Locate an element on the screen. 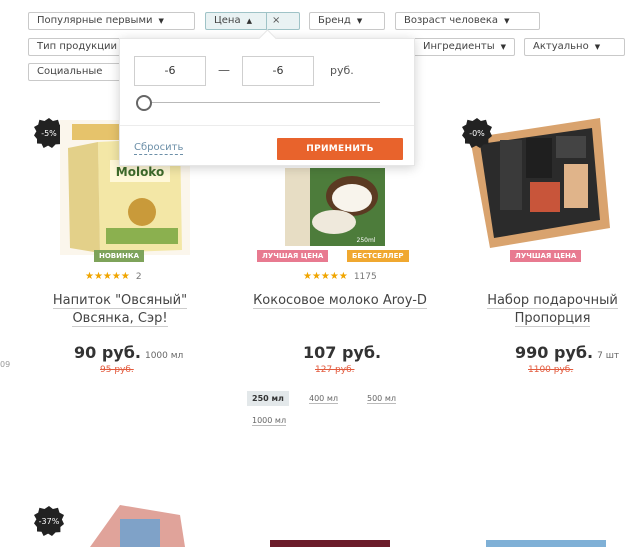  filter-actual-label: Актуально is located at coordinates (561, 46).